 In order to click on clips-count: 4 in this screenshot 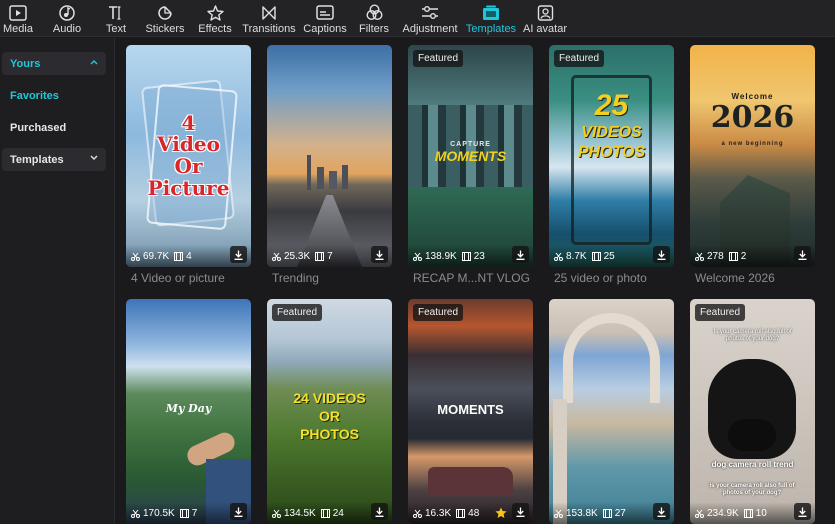, I will do `click(189, 256)`.